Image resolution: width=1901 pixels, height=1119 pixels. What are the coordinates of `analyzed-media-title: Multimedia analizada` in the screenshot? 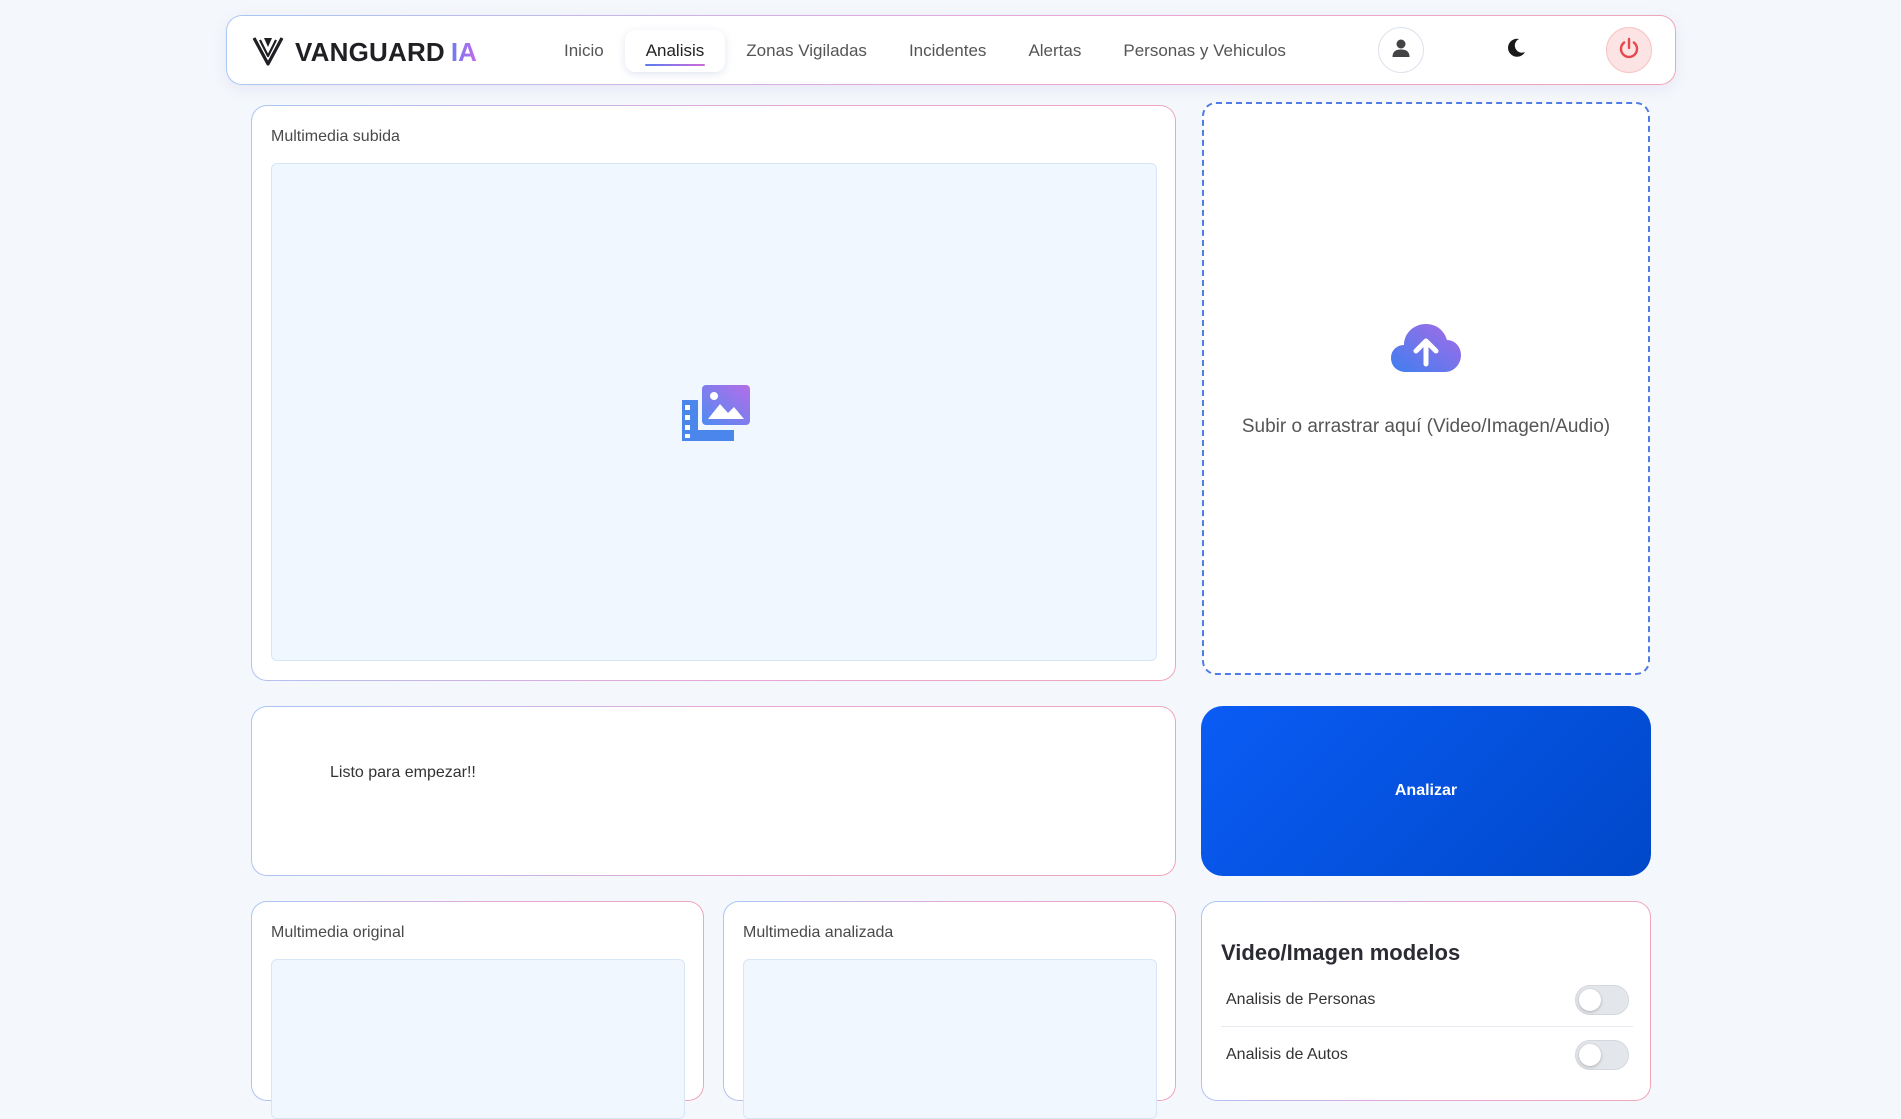 It's located at (818, 932).